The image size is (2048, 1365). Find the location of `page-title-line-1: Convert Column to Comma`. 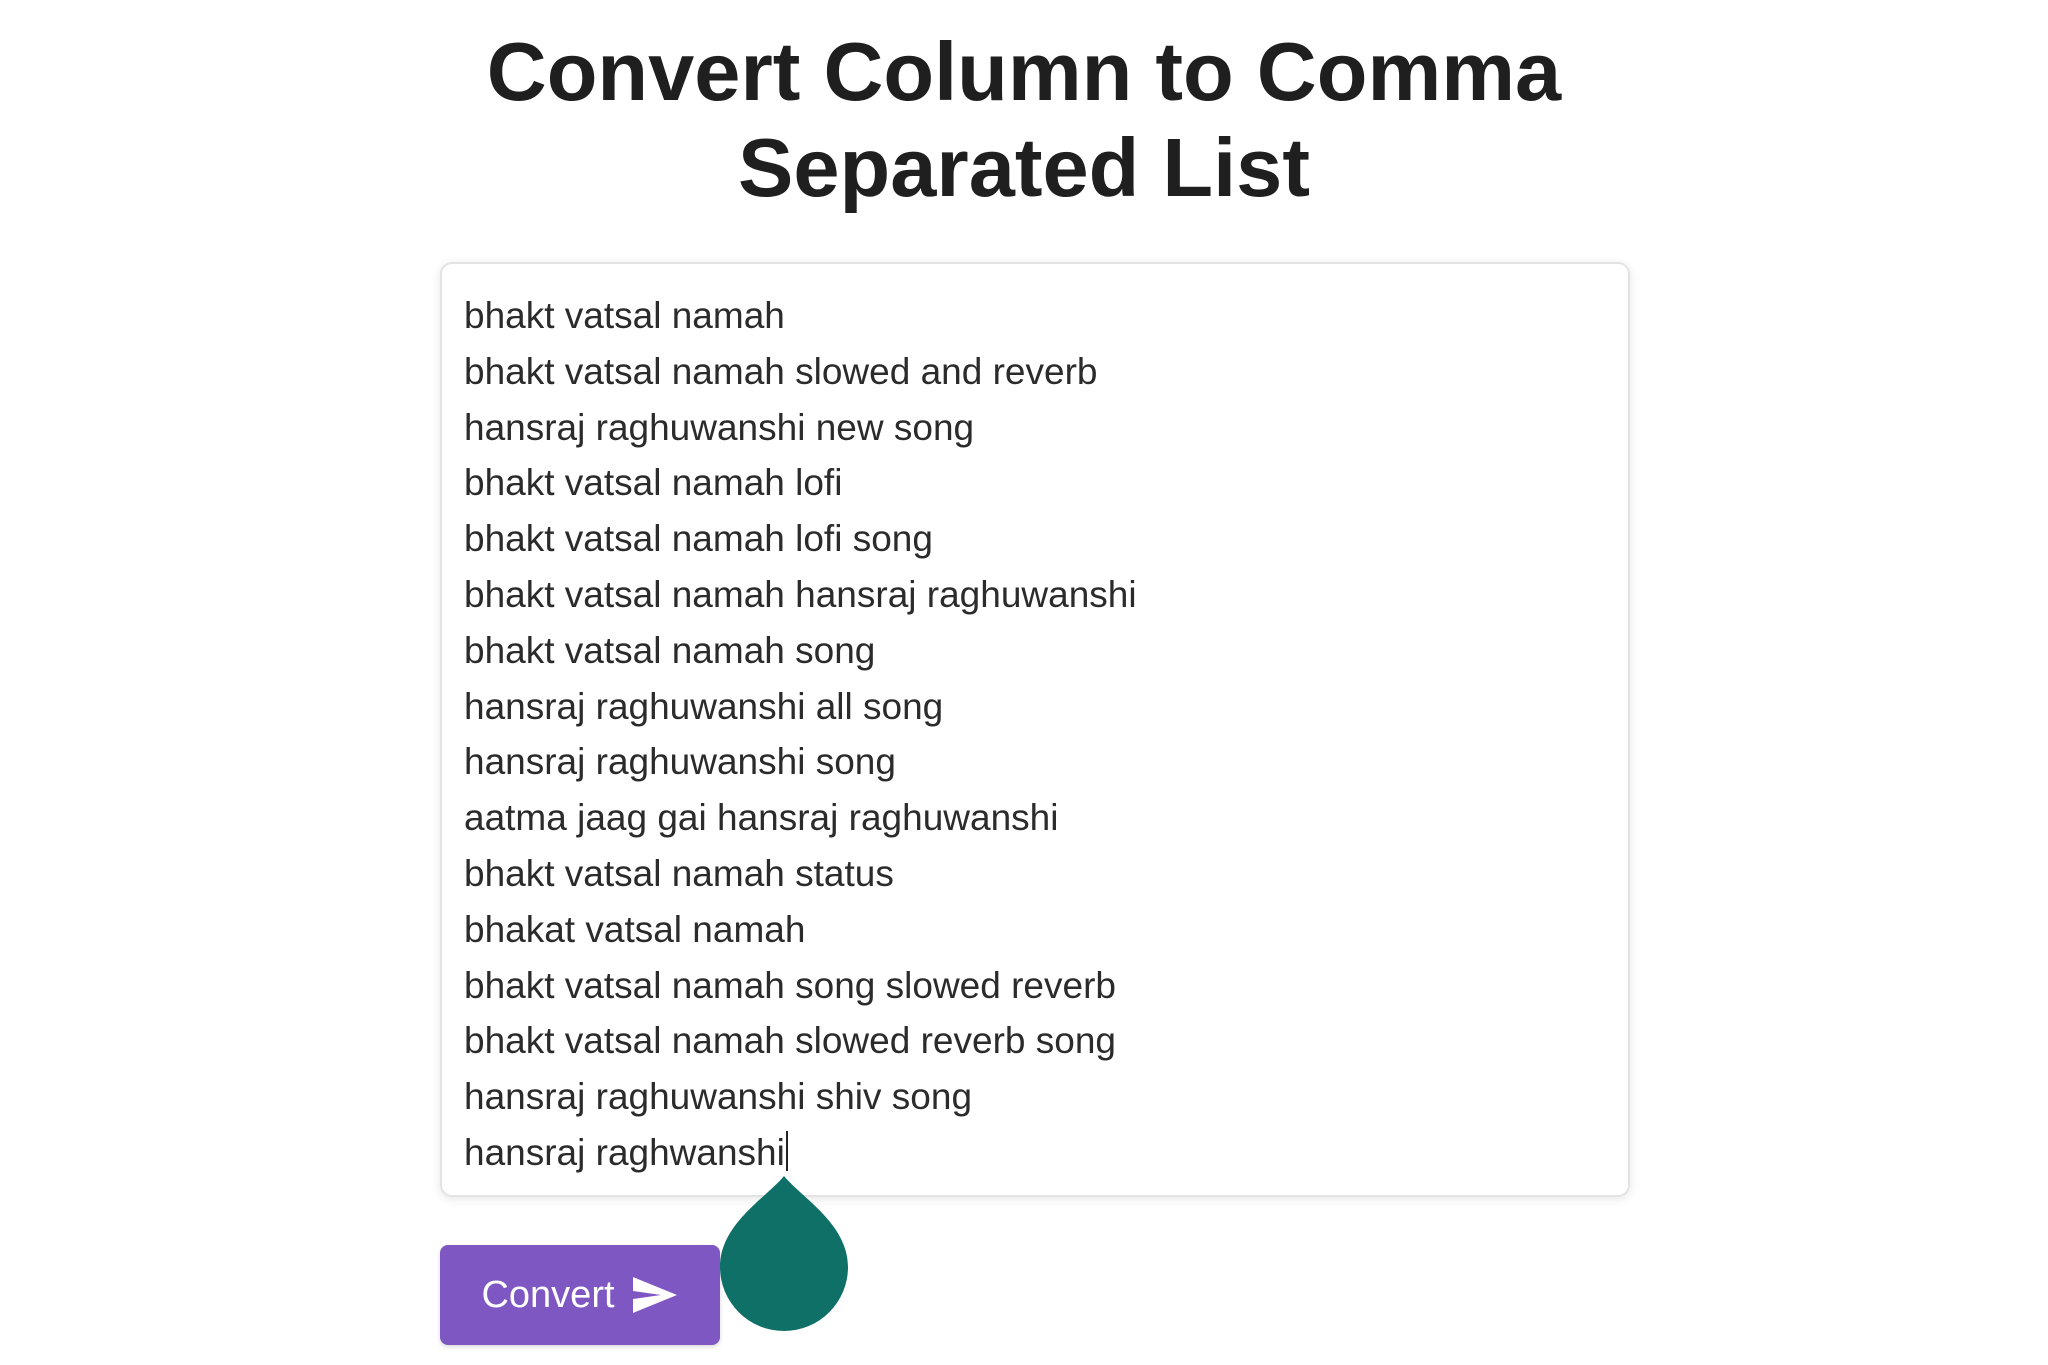

page-title-line-1: Convert Column to Comma is located at coordinates (1024, 71).